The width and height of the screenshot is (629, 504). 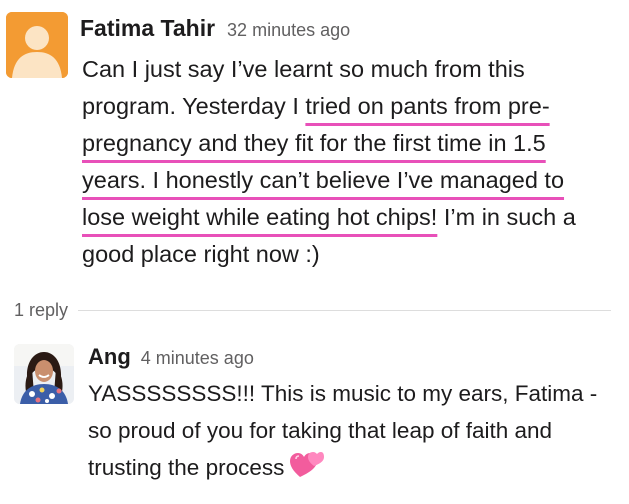 I want to click on message-header: Fatima Tahir 32 minutes ago, so click(x=215, y=28).